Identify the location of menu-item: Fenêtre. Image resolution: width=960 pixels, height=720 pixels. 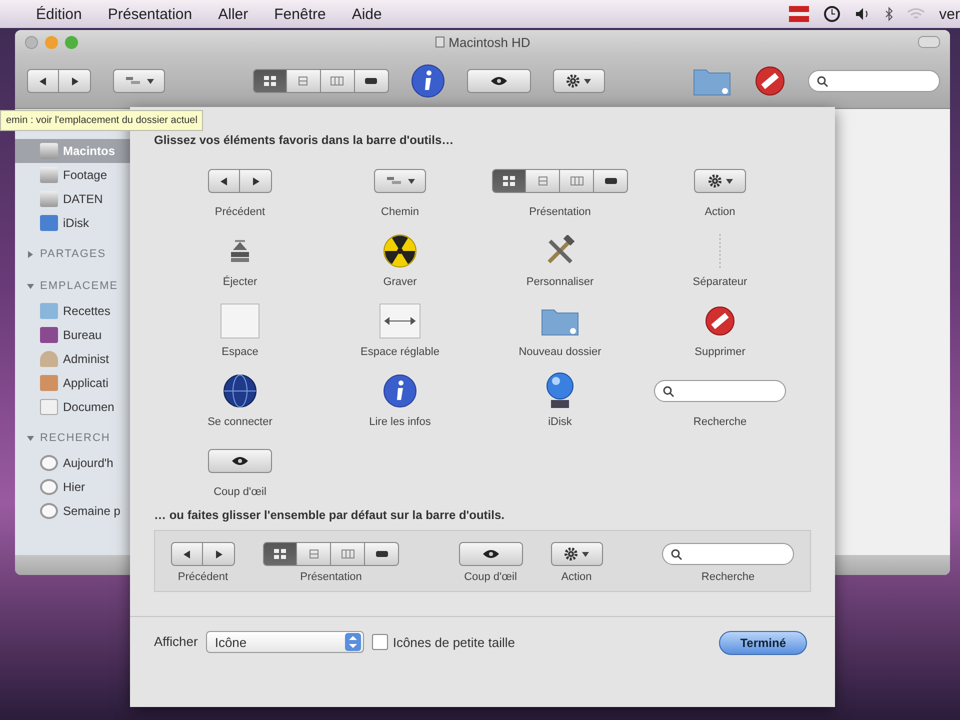
(300, 14).